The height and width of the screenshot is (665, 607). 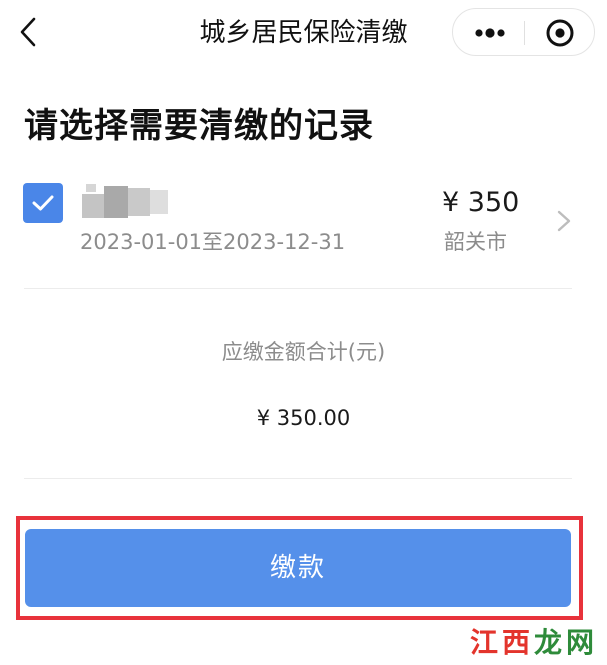 What do you see at coordinates (580, 642) in the screenshot?
I see `svg-text: 网` at bounding box center [580, 642].